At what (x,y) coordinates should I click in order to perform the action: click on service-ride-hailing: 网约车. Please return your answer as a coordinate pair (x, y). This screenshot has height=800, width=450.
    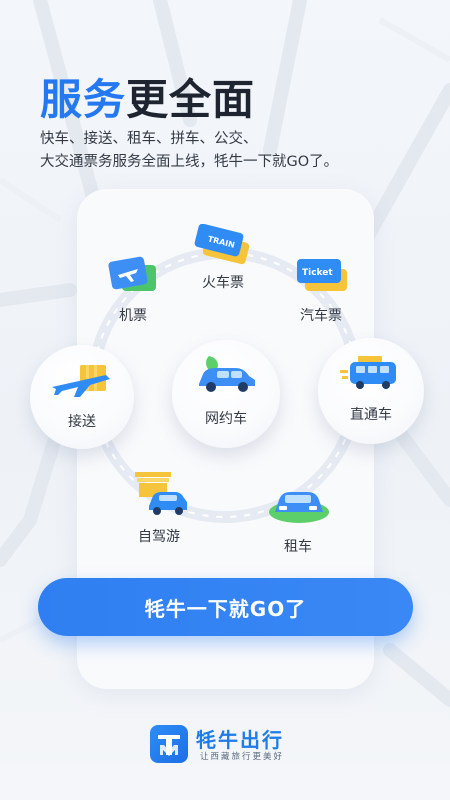
    Looking at the image, I should click on (226, 394).